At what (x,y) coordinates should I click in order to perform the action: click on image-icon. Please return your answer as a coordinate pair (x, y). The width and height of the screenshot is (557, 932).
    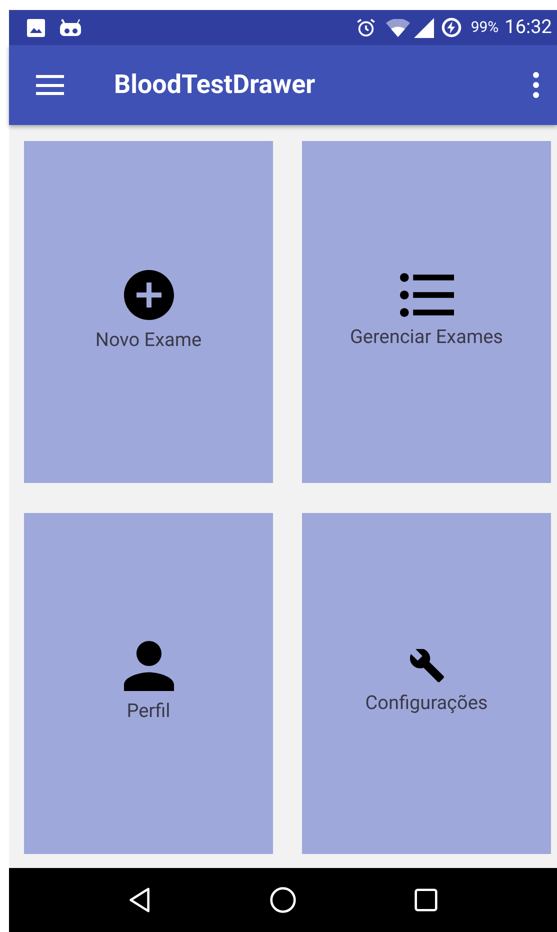
    Looking at the image, I should click on (36, 28).